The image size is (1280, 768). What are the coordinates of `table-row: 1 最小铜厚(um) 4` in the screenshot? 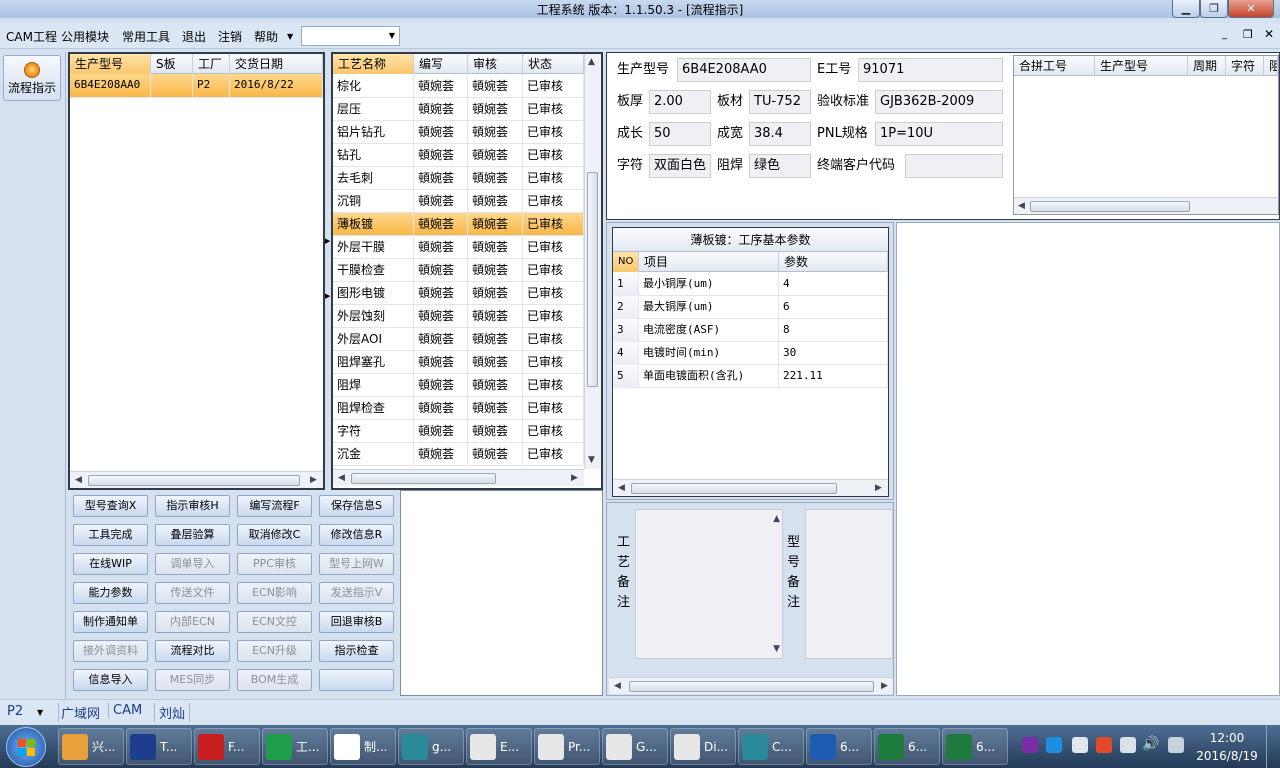 It's located at (750, 284).